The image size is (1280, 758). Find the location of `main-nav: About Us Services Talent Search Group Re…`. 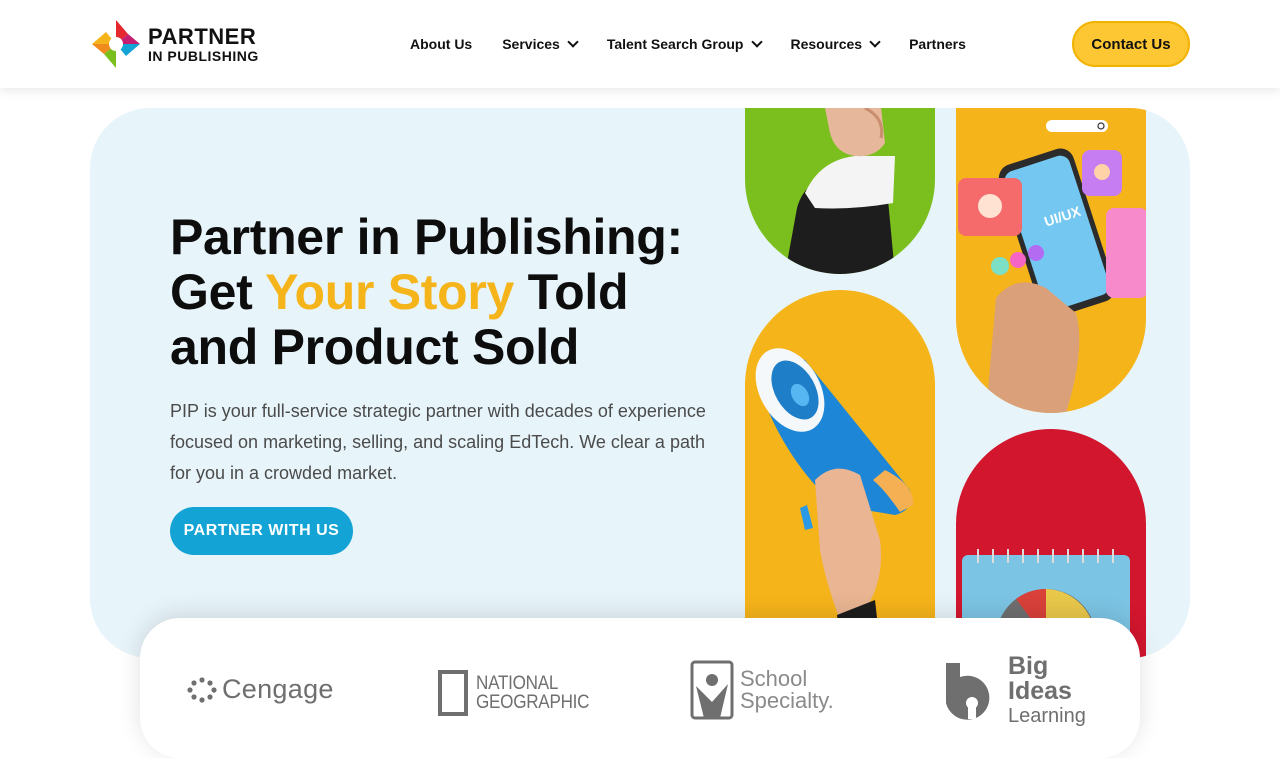

main-nav: About Us Services Talent Search Group Re… is located at coordinates (688, 44).